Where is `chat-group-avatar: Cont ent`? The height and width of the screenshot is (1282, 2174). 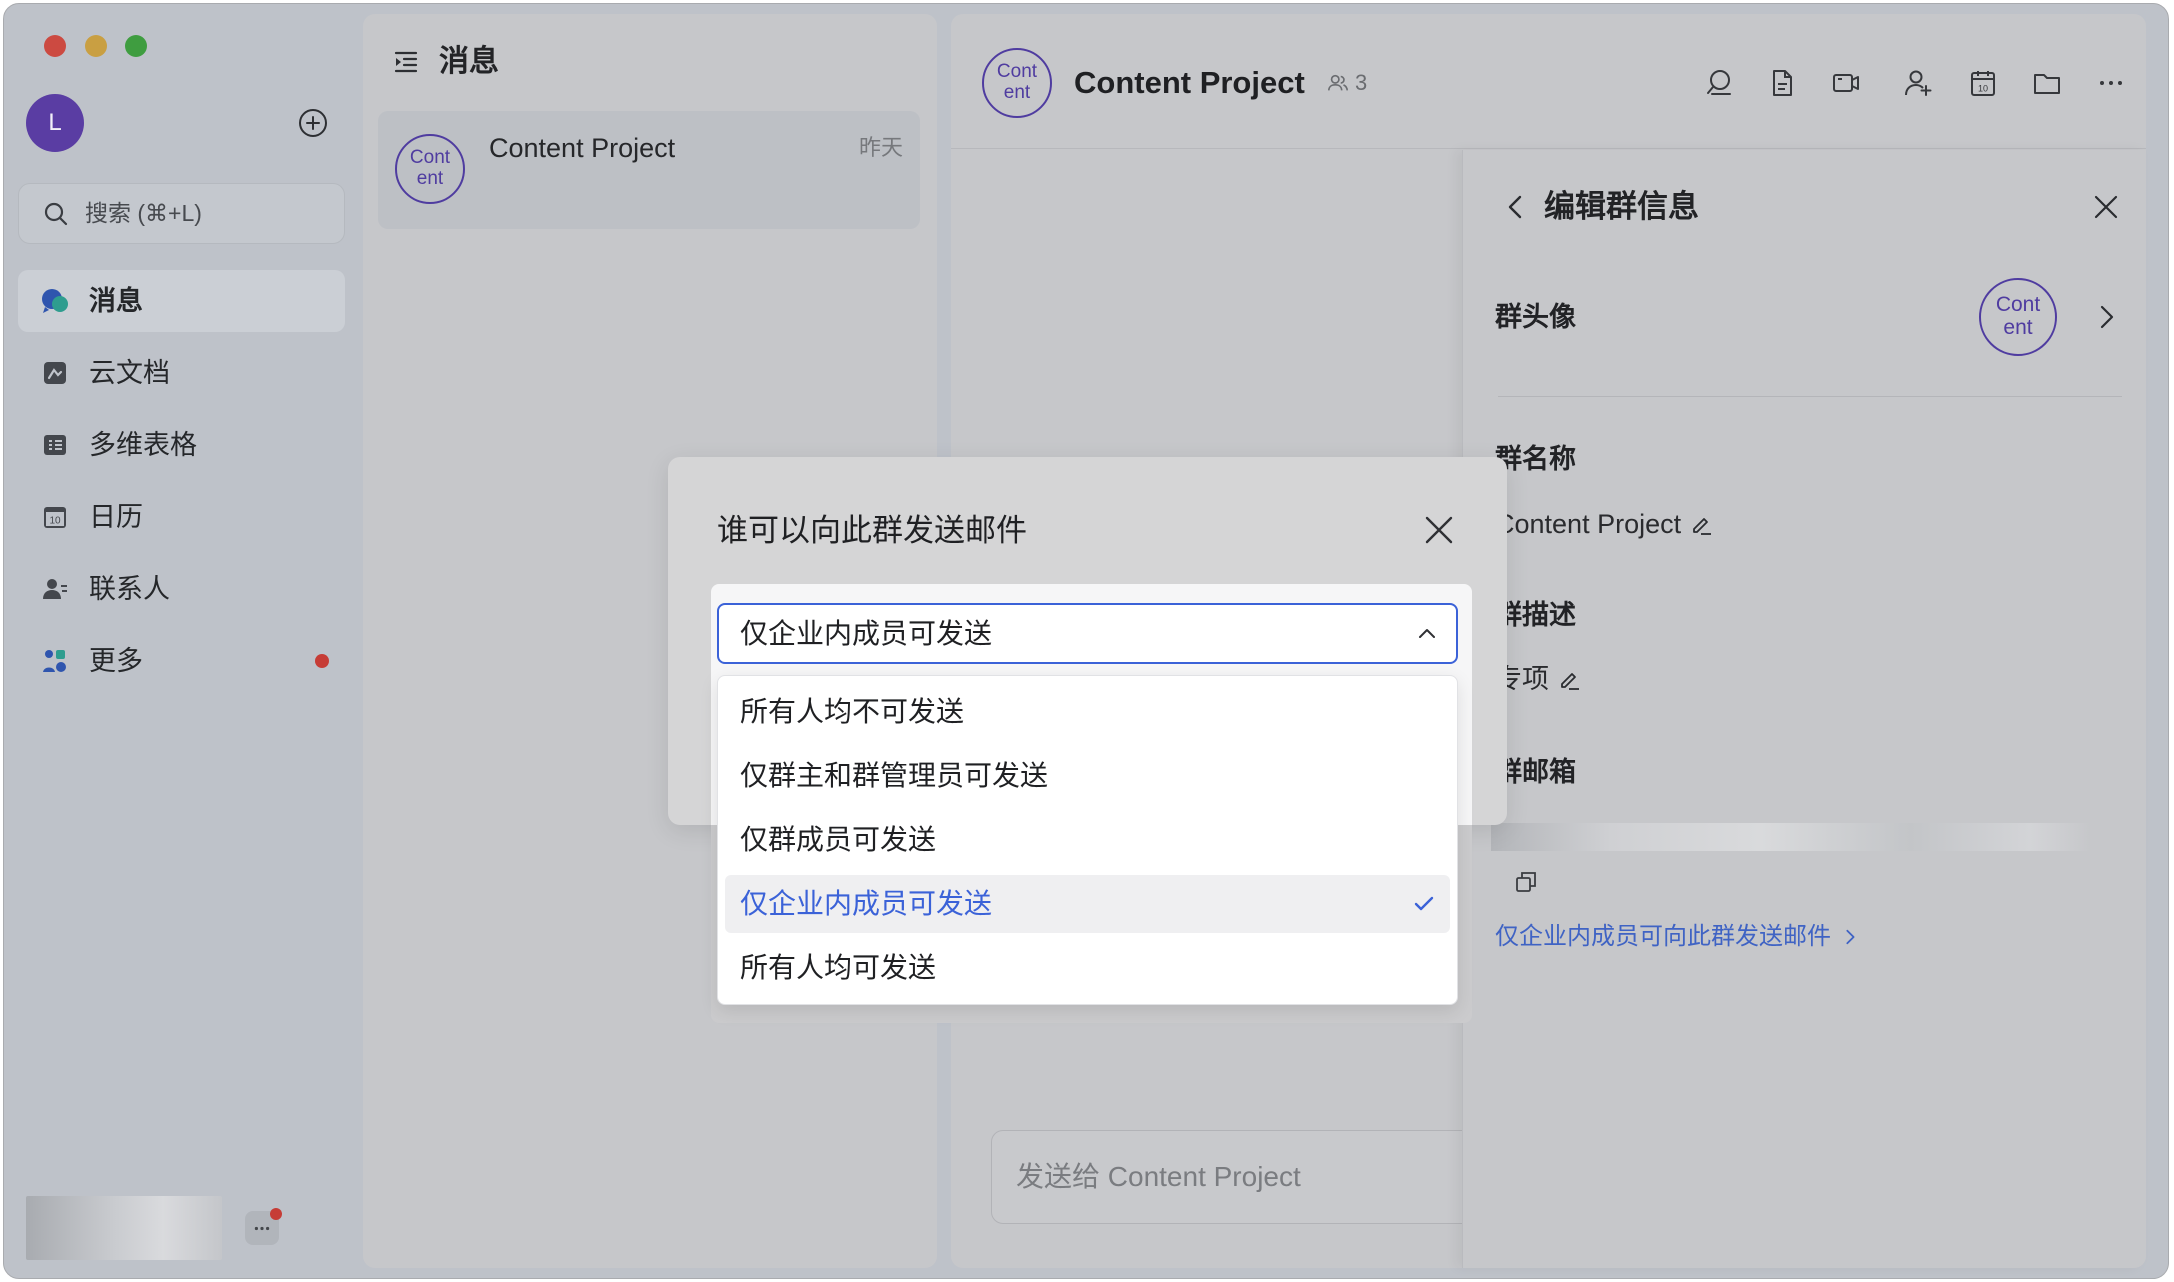 chat-group-avatar: Cont ent is located at coordinates (1017, 83).